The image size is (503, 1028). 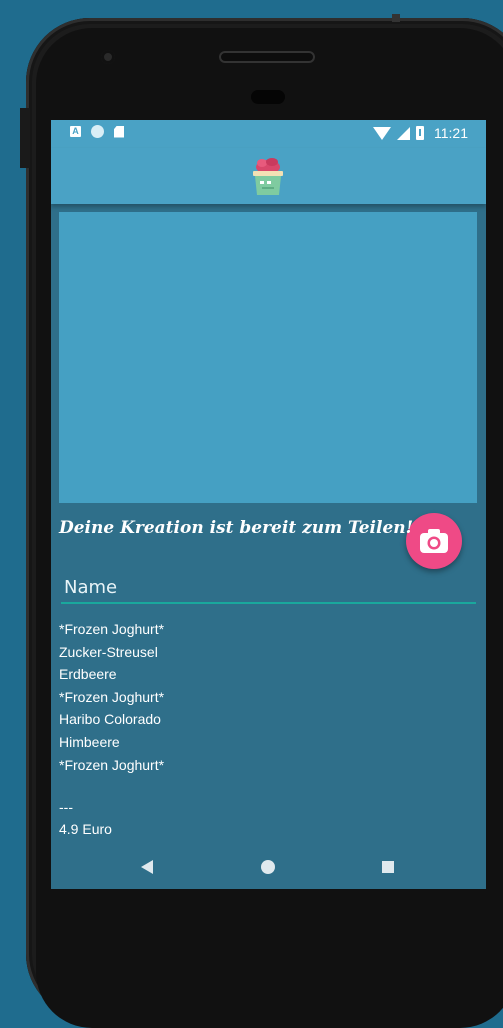 What do you see at coordinates (85, 829) in the screenshot?
I see `price-text: 4.9 Euro` at bounding box center [85, 829].